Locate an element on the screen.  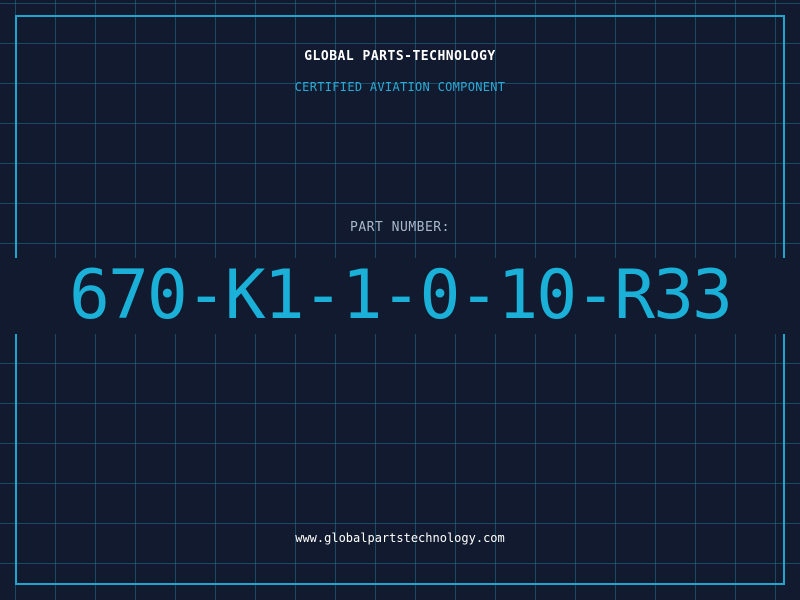
website-url: www.globalpartstechnology.com is located at coordinates (400, 538).